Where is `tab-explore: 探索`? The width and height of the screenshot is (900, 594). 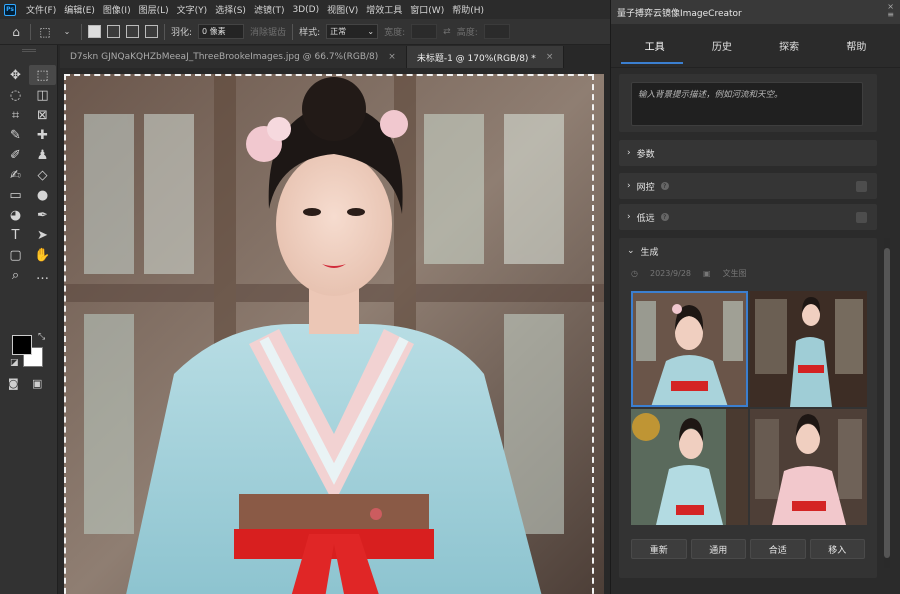
tab-explore: 探索 is located at coordinates (789, 45).